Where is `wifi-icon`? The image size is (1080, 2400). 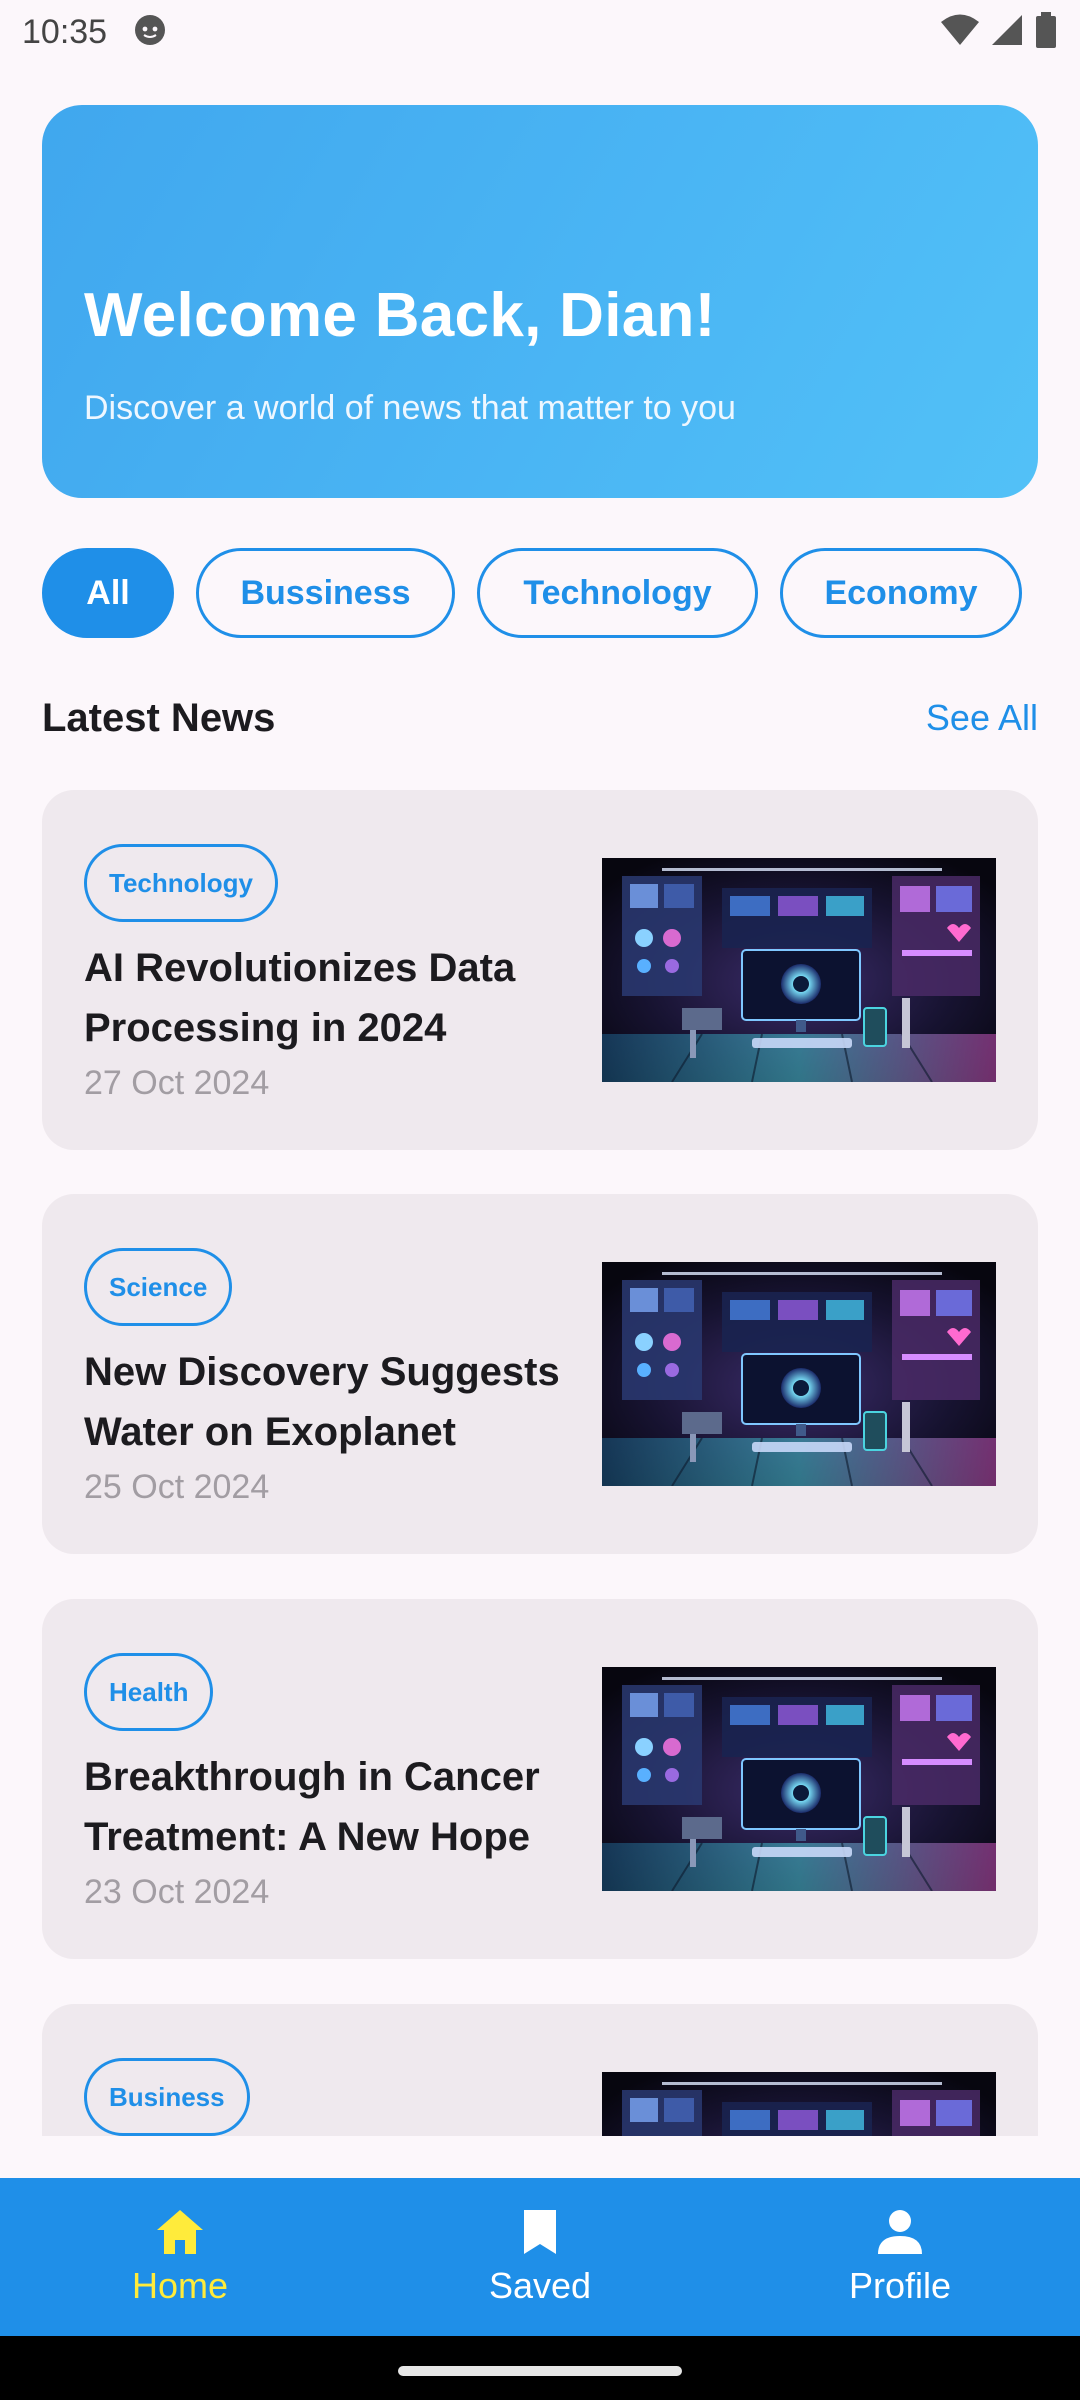 wifi-icon is located at coordinates (960, 32).